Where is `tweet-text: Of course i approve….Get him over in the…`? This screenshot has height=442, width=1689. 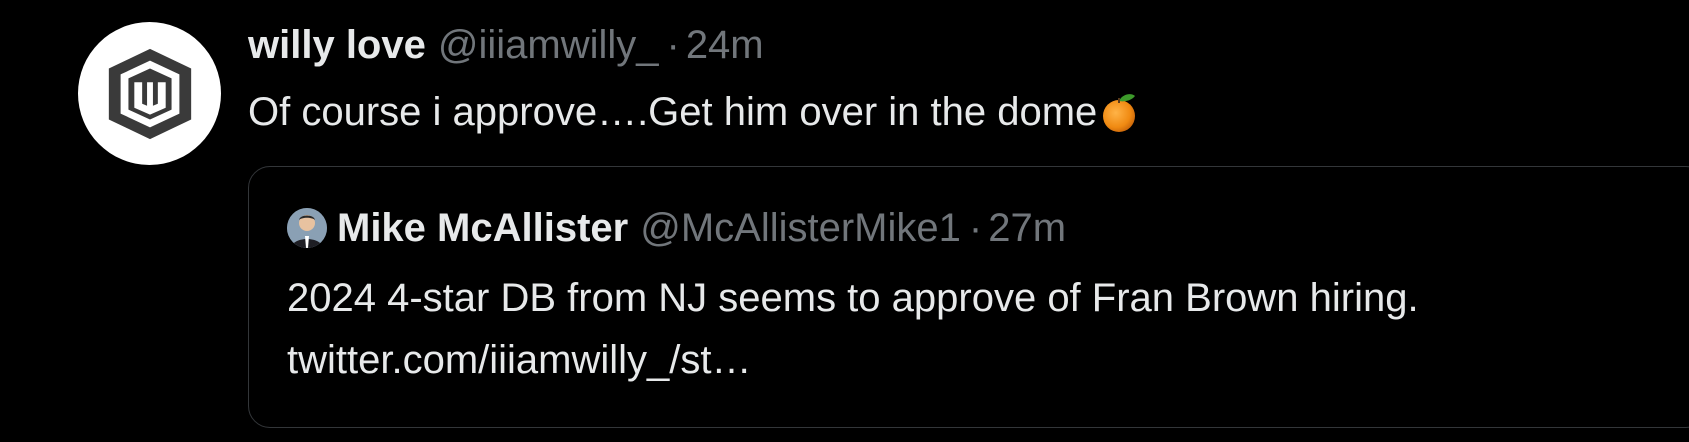
tweet-text: Of course i approve….Get him over in the… is located at coordinates (693, 112).